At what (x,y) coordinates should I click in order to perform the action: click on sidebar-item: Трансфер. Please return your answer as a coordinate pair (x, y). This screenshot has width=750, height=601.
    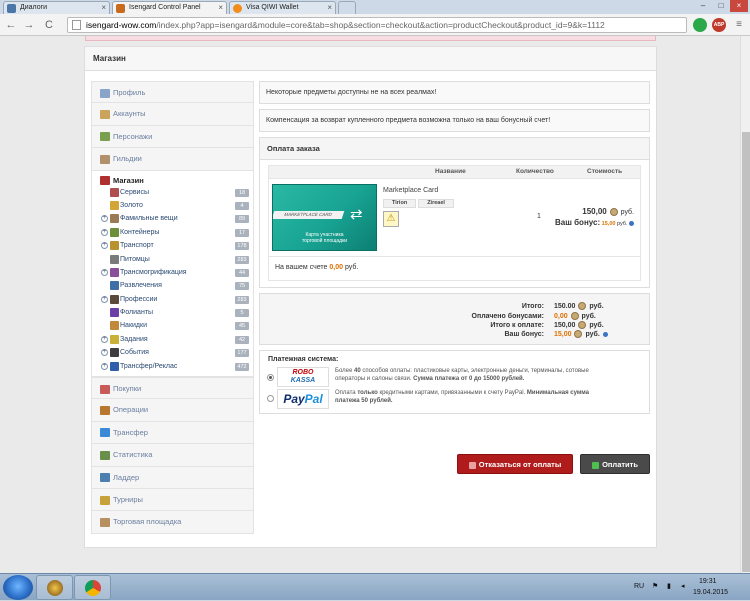
    Looking at the image, I should click on (172, 433).